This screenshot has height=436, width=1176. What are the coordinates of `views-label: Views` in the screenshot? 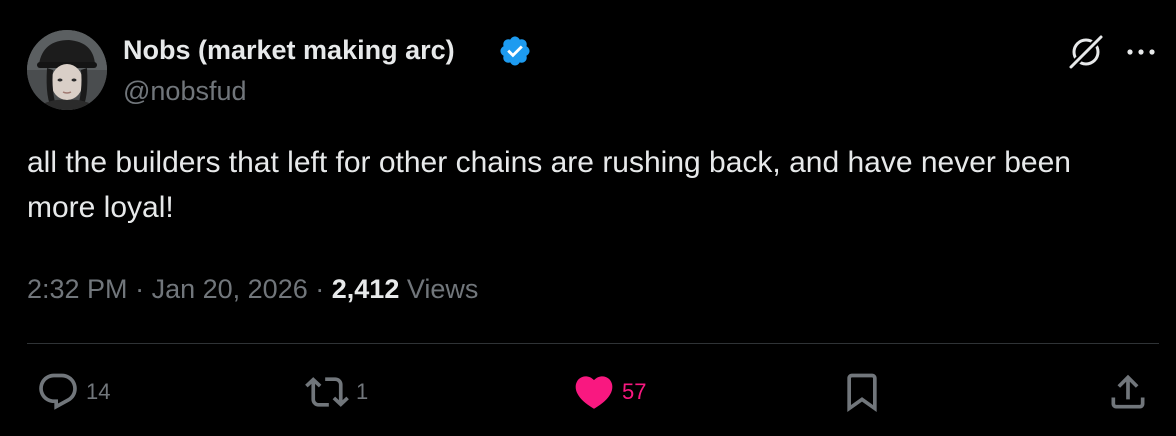 It's located at (442, 289).